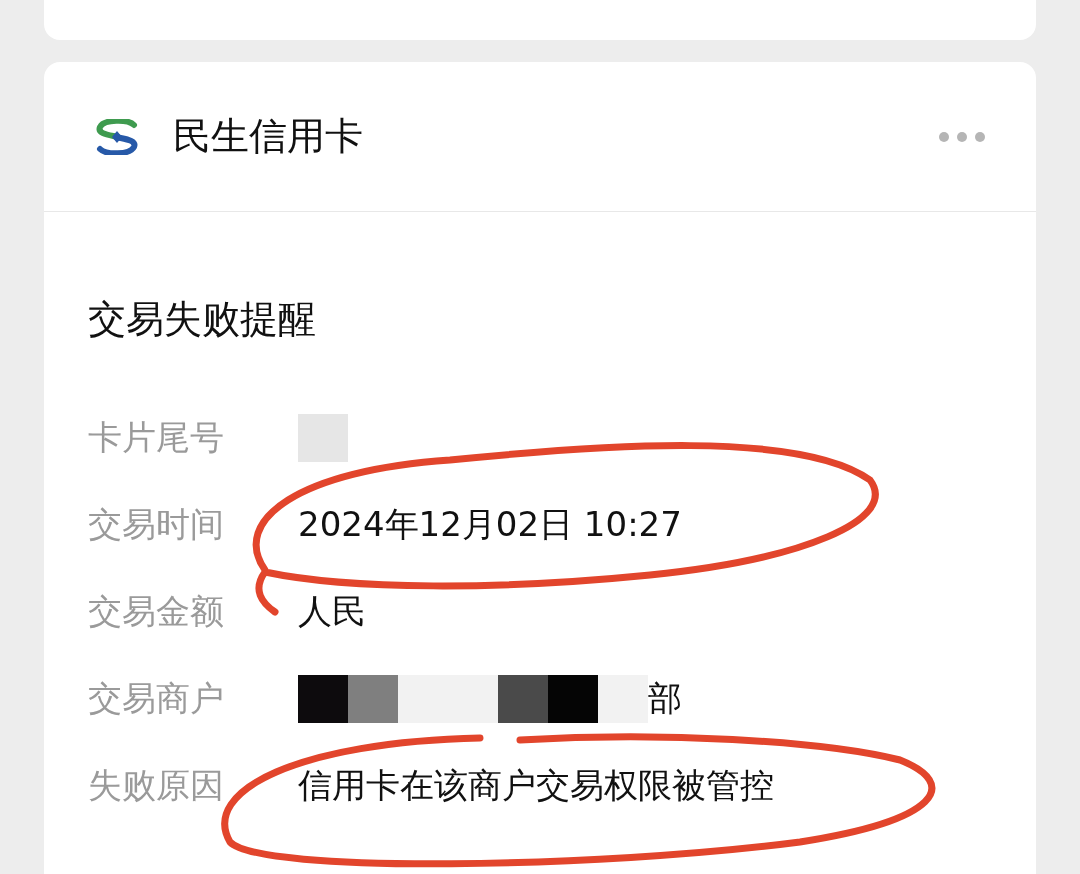 This screenshot has height=874, width=1080. What do you see at coordinates (665, 698) in the screenshot?
I see `field-value: 部` at bounding box center [665, 698].